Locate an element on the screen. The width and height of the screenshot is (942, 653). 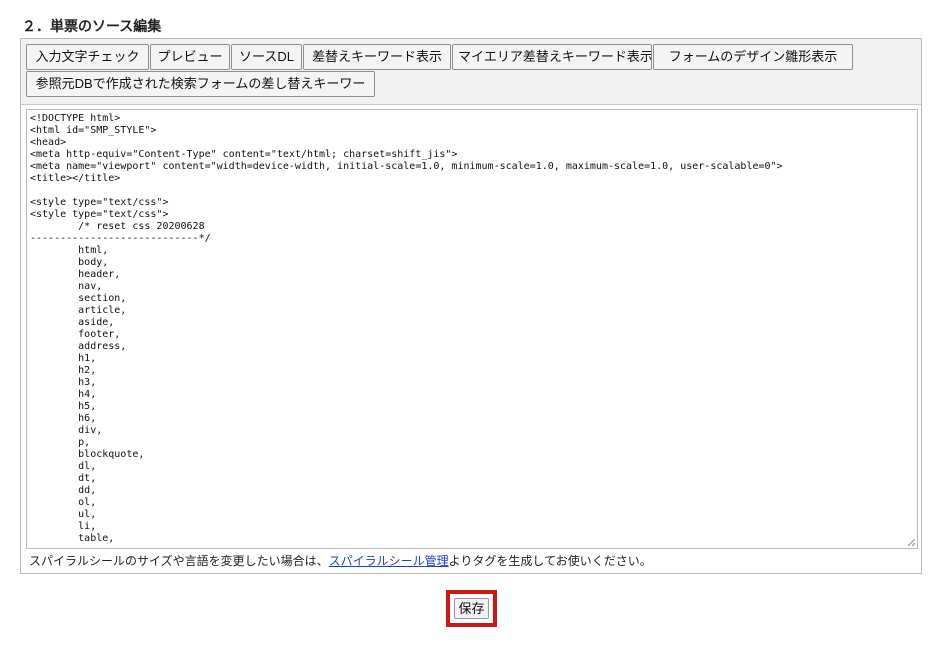
save-button: 保存 is located at coordinates (471, 608).